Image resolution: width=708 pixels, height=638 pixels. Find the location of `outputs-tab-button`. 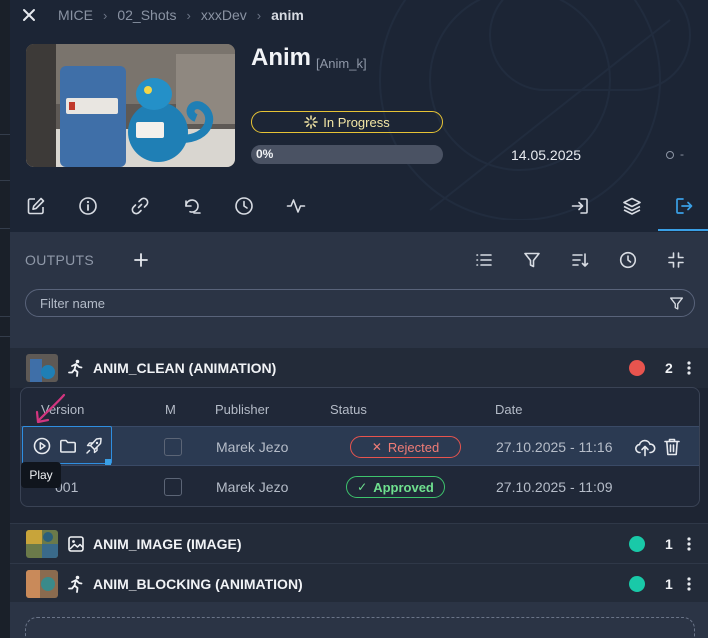

outputs-tab-button is located at coordinates (684, 206).